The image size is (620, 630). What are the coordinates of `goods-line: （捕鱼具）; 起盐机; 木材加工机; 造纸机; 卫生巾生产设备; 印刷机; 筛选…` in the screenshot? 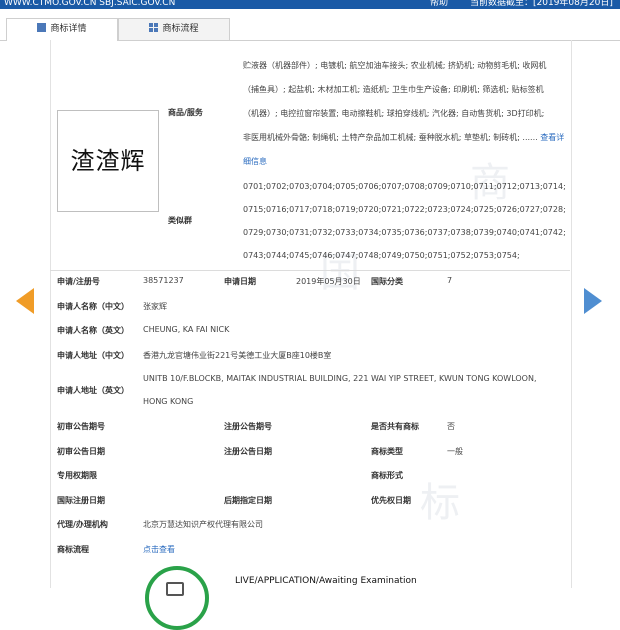 It's located at (393, 89).